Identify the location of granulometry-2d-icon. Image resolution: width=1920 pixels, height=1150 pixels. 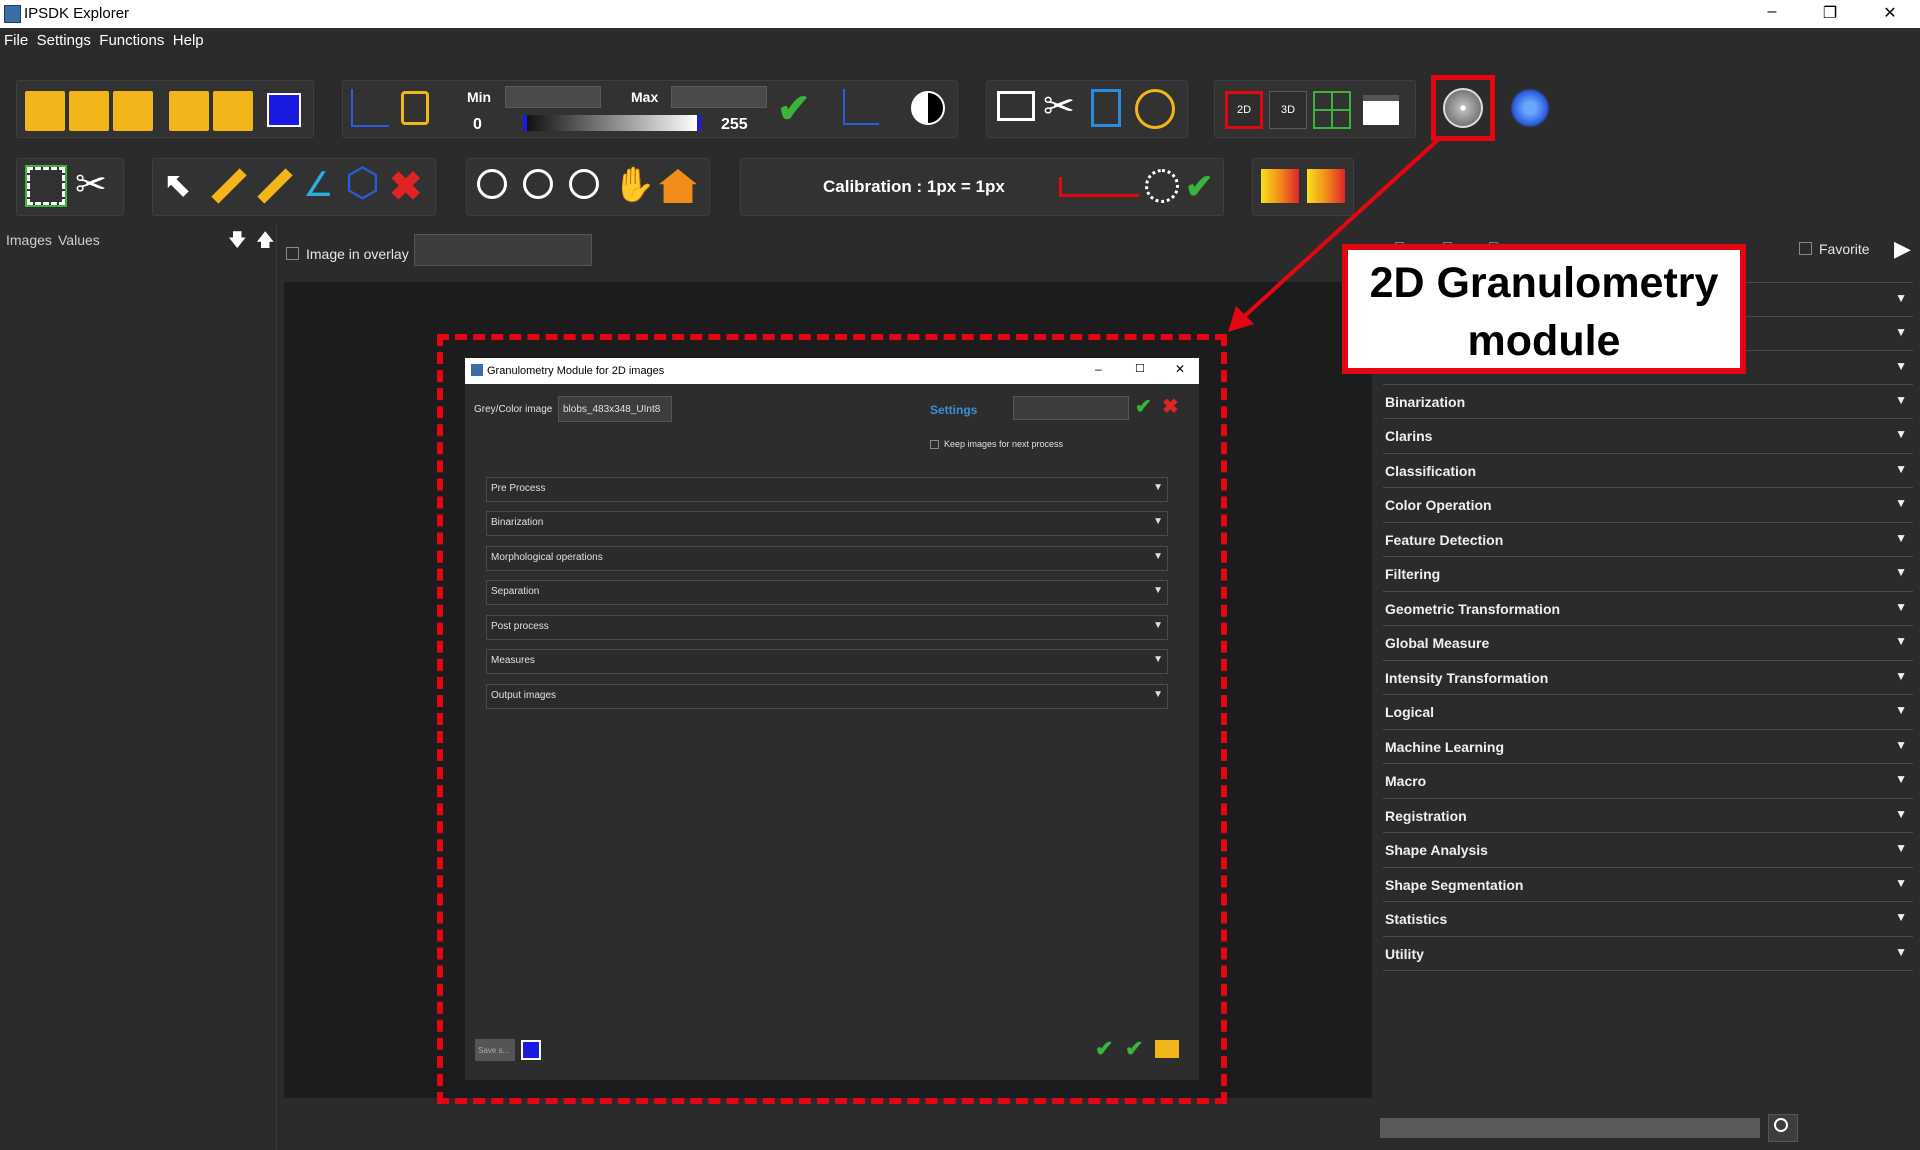
(1463, 108).